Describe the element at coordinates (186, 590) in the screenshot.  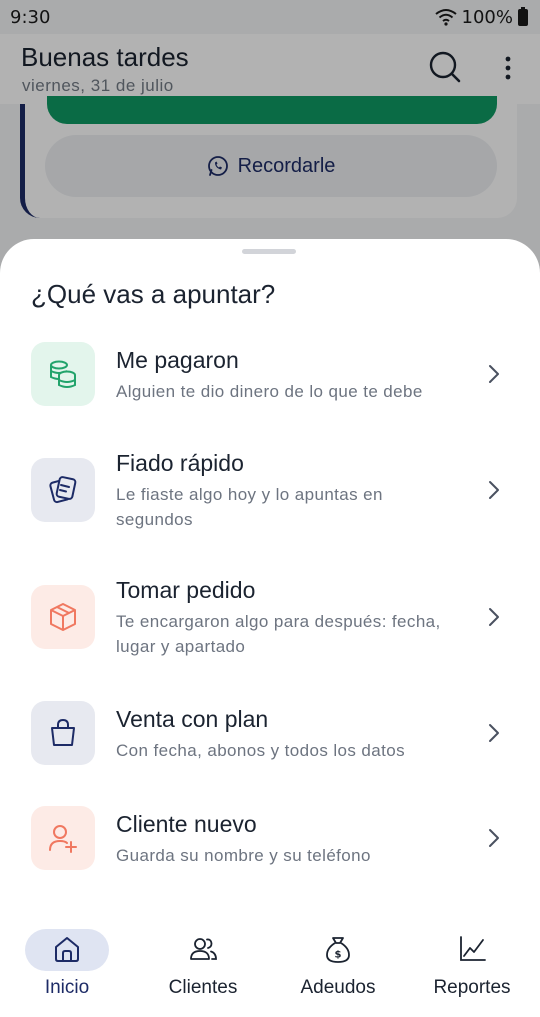
I see `option-title: Tomar pedido` at that location.